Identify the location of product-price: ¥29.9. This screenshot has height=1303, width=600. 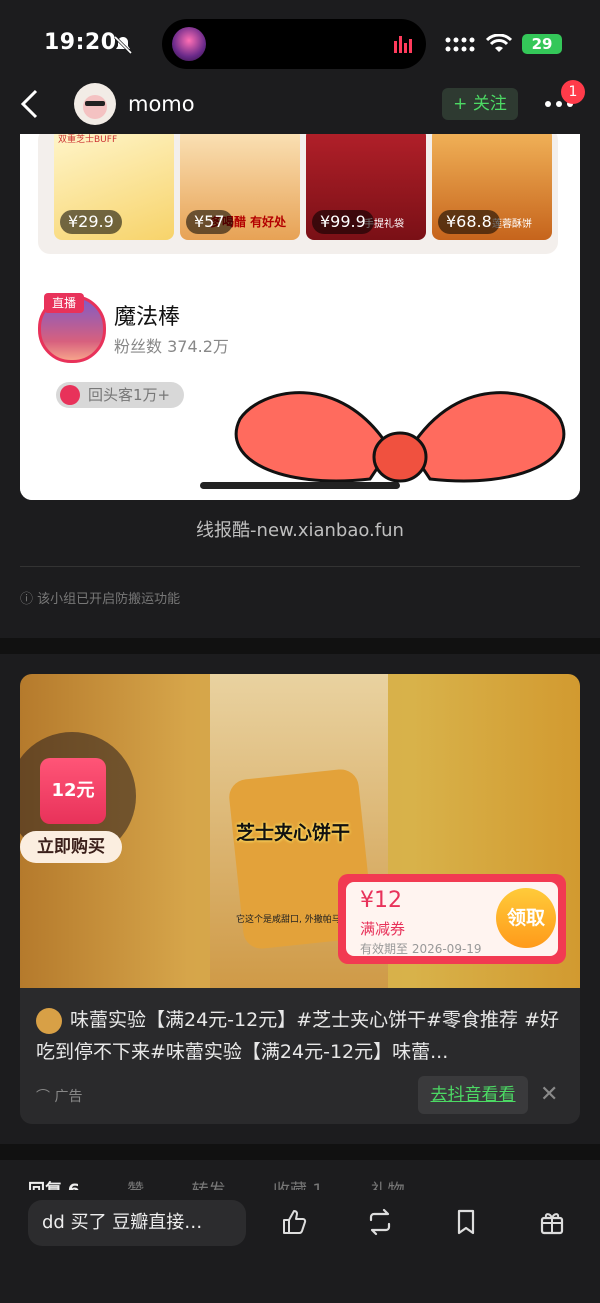
(91, 222).